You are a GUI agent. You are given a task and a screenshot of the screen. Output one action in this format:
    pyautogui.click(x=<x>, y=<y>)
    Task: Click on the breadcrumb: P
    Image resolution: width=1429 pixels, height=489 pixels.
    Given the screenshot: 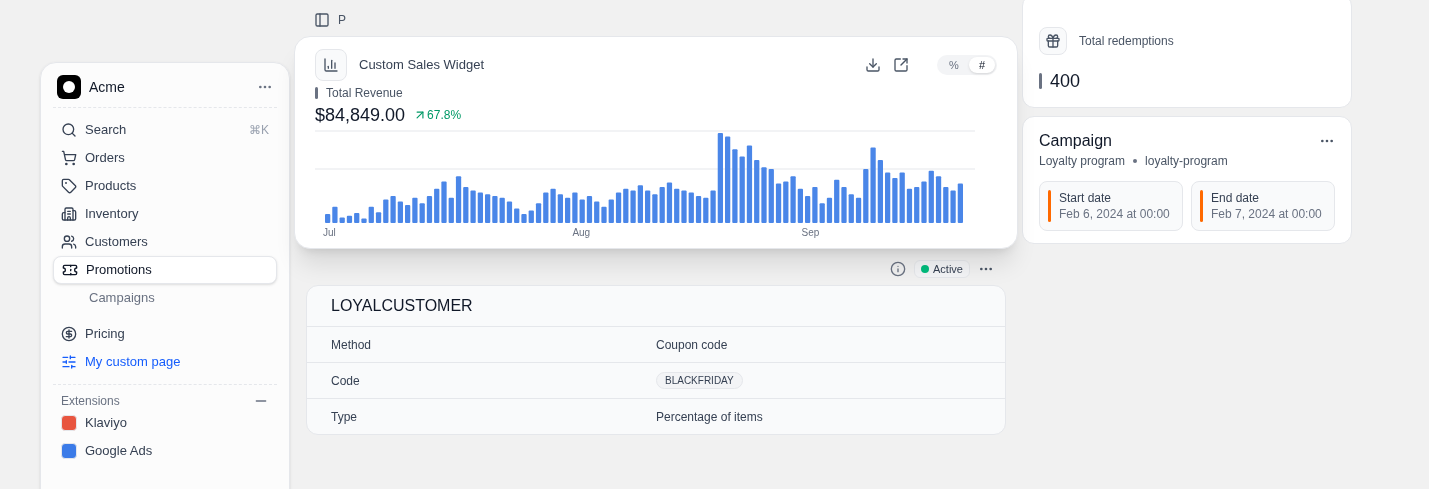 What is the action you would take?
    pyautogui.click(x=342, y=20)
    